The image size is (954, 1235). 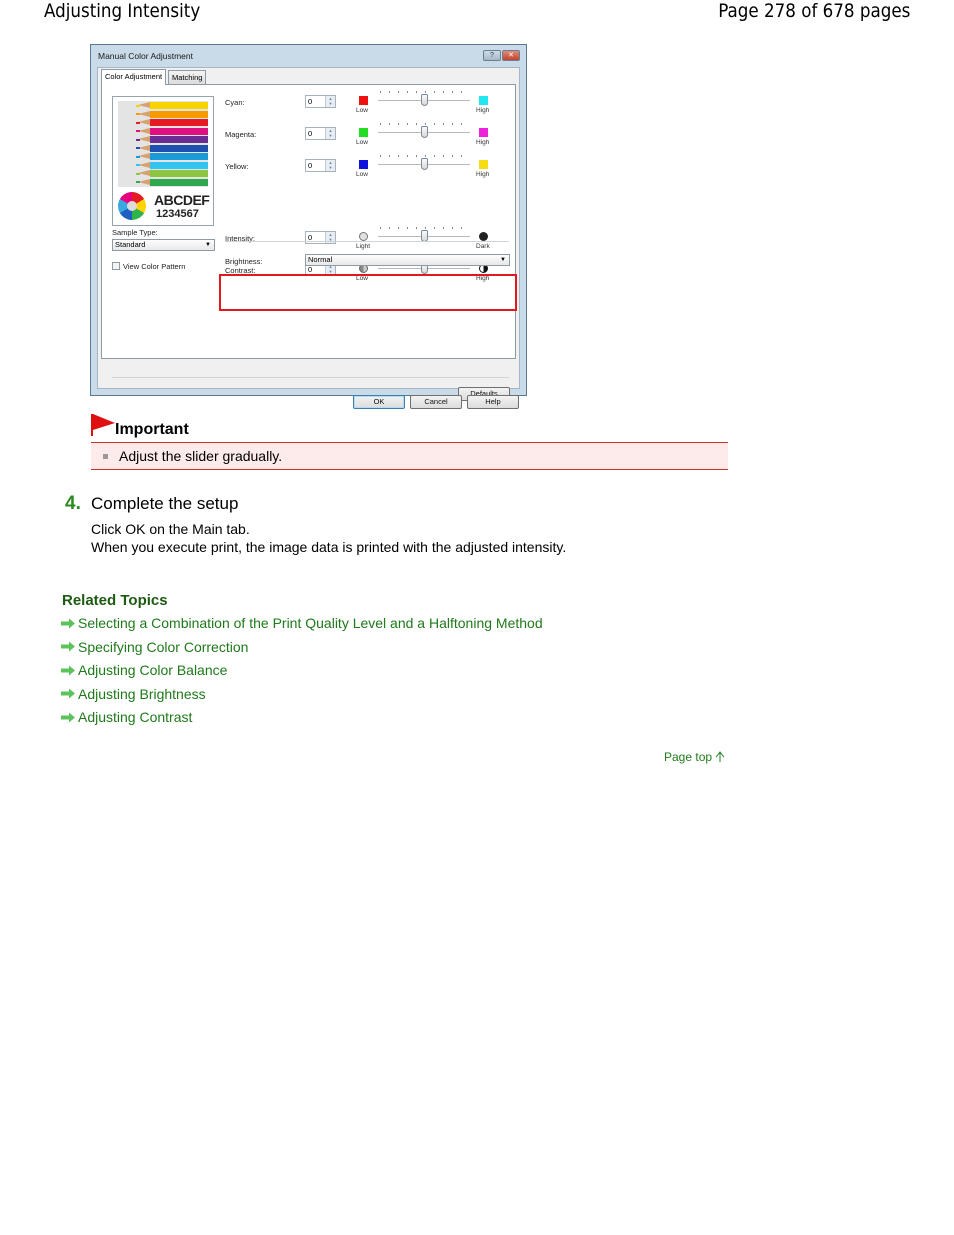 I want to click on sample-preview: ABCDEF 1234567, so click(x=163, y=161).